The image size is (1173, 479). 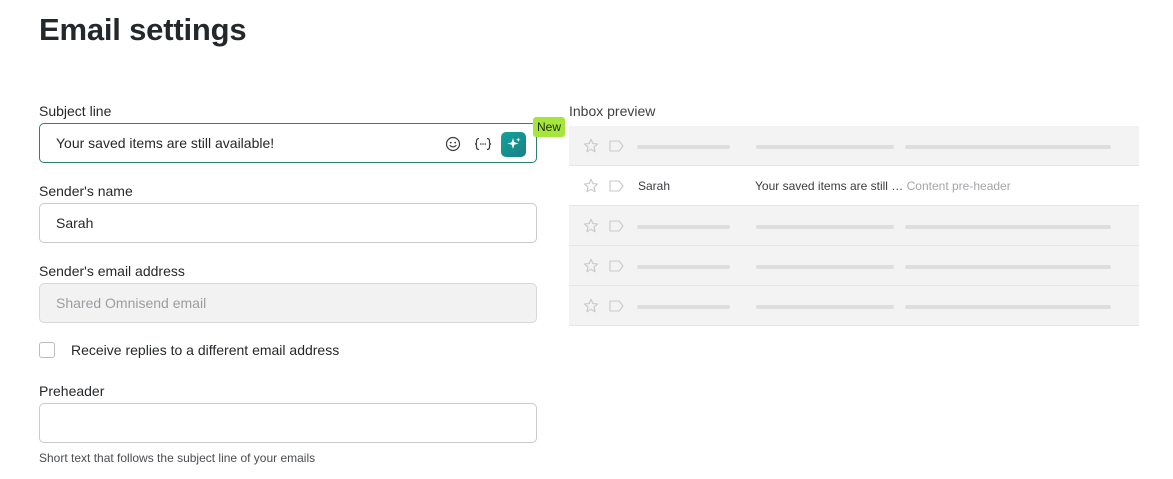 I want to click on preview-preheader: Content pre-header, so click(x=958, y=186).